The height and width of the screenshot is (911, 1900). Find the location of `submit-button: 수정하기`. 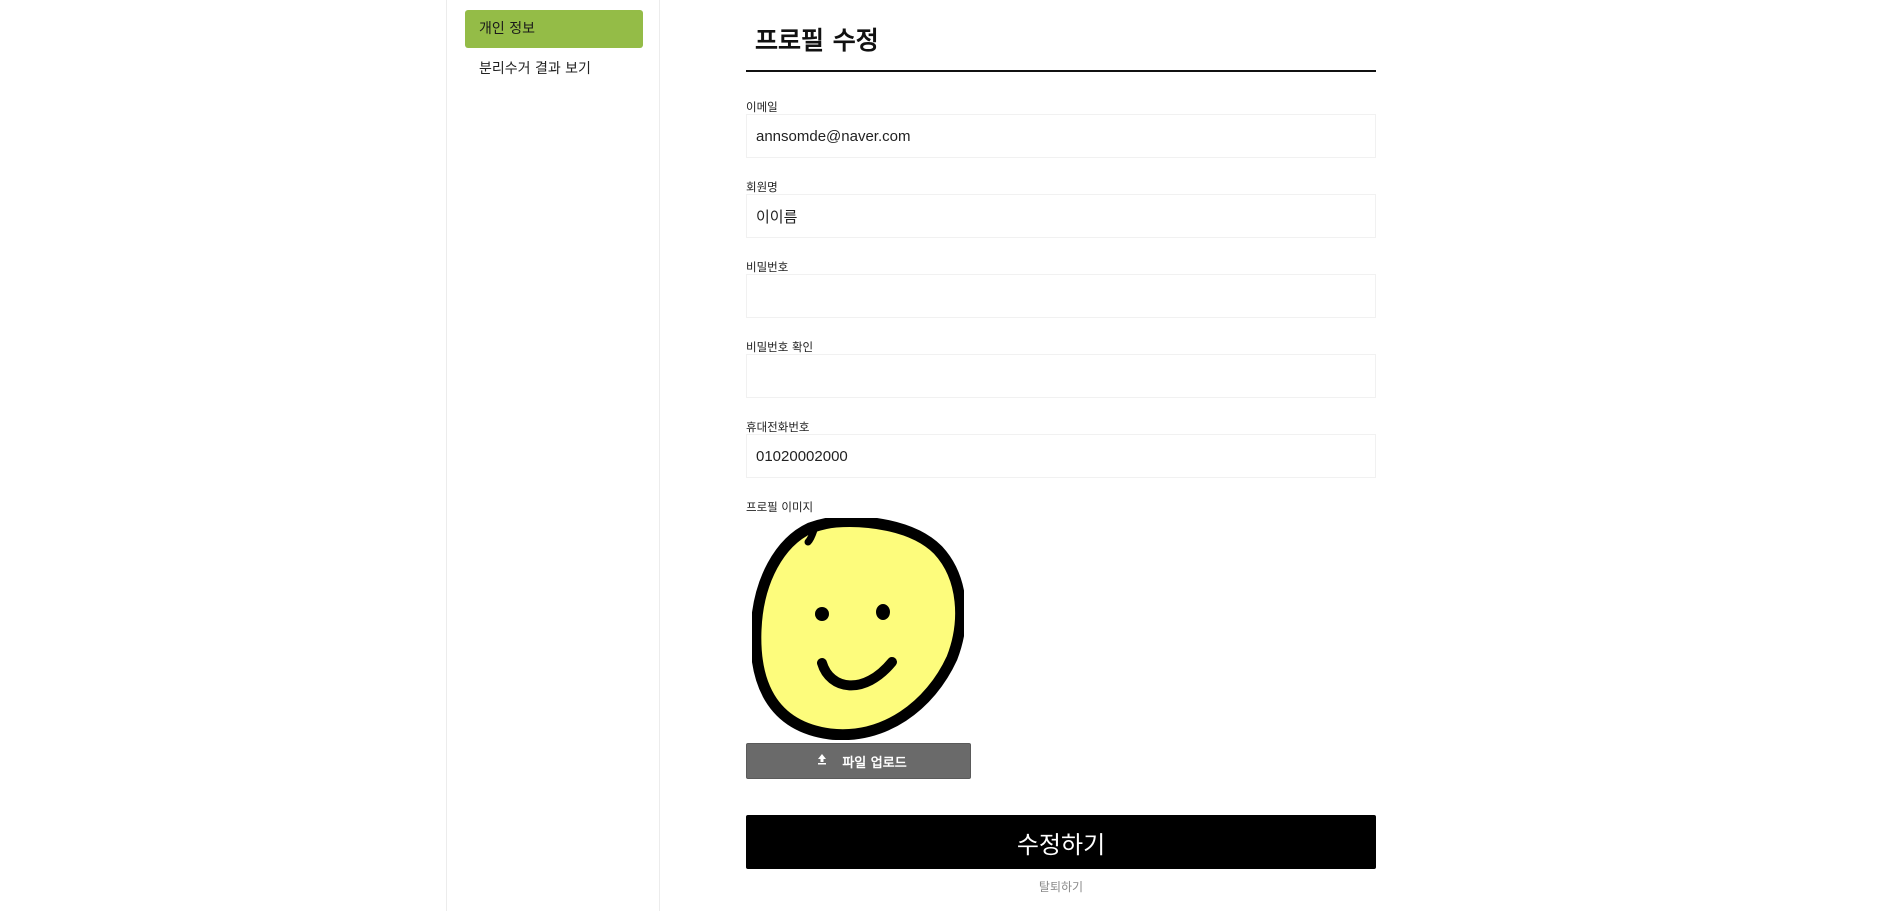

submit-button: 수정하기 is located at coordinates (1061, 842).